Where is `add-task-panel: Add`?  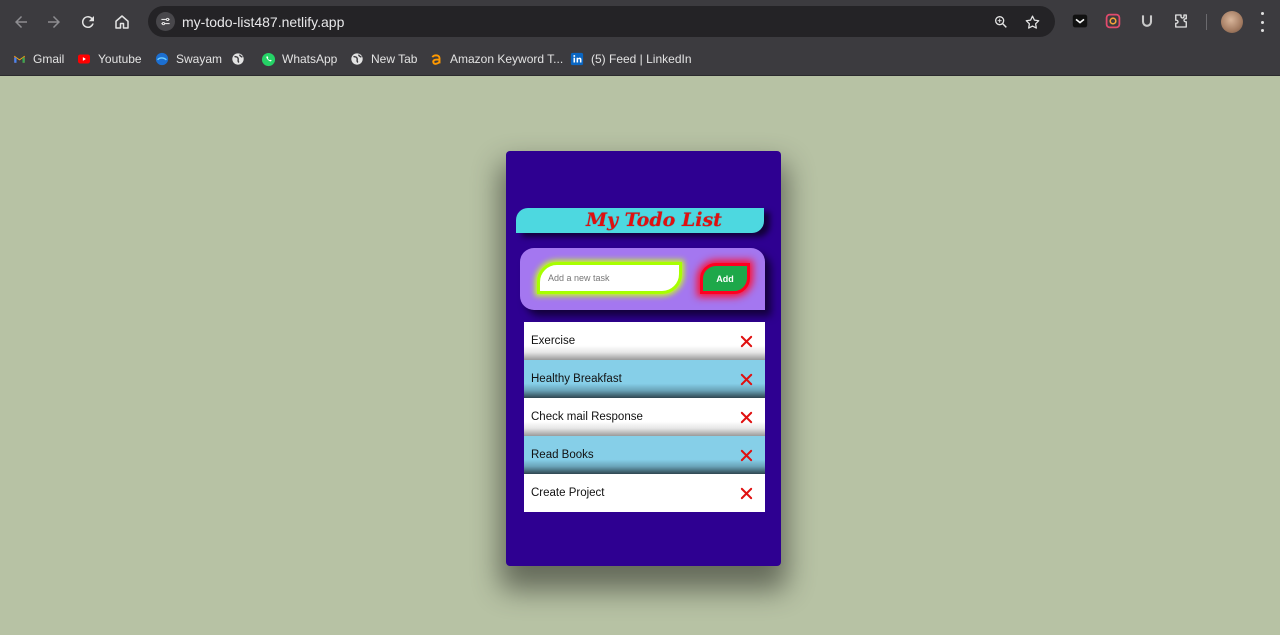 add-task-panel: Add is located at coordinates (642, 279).